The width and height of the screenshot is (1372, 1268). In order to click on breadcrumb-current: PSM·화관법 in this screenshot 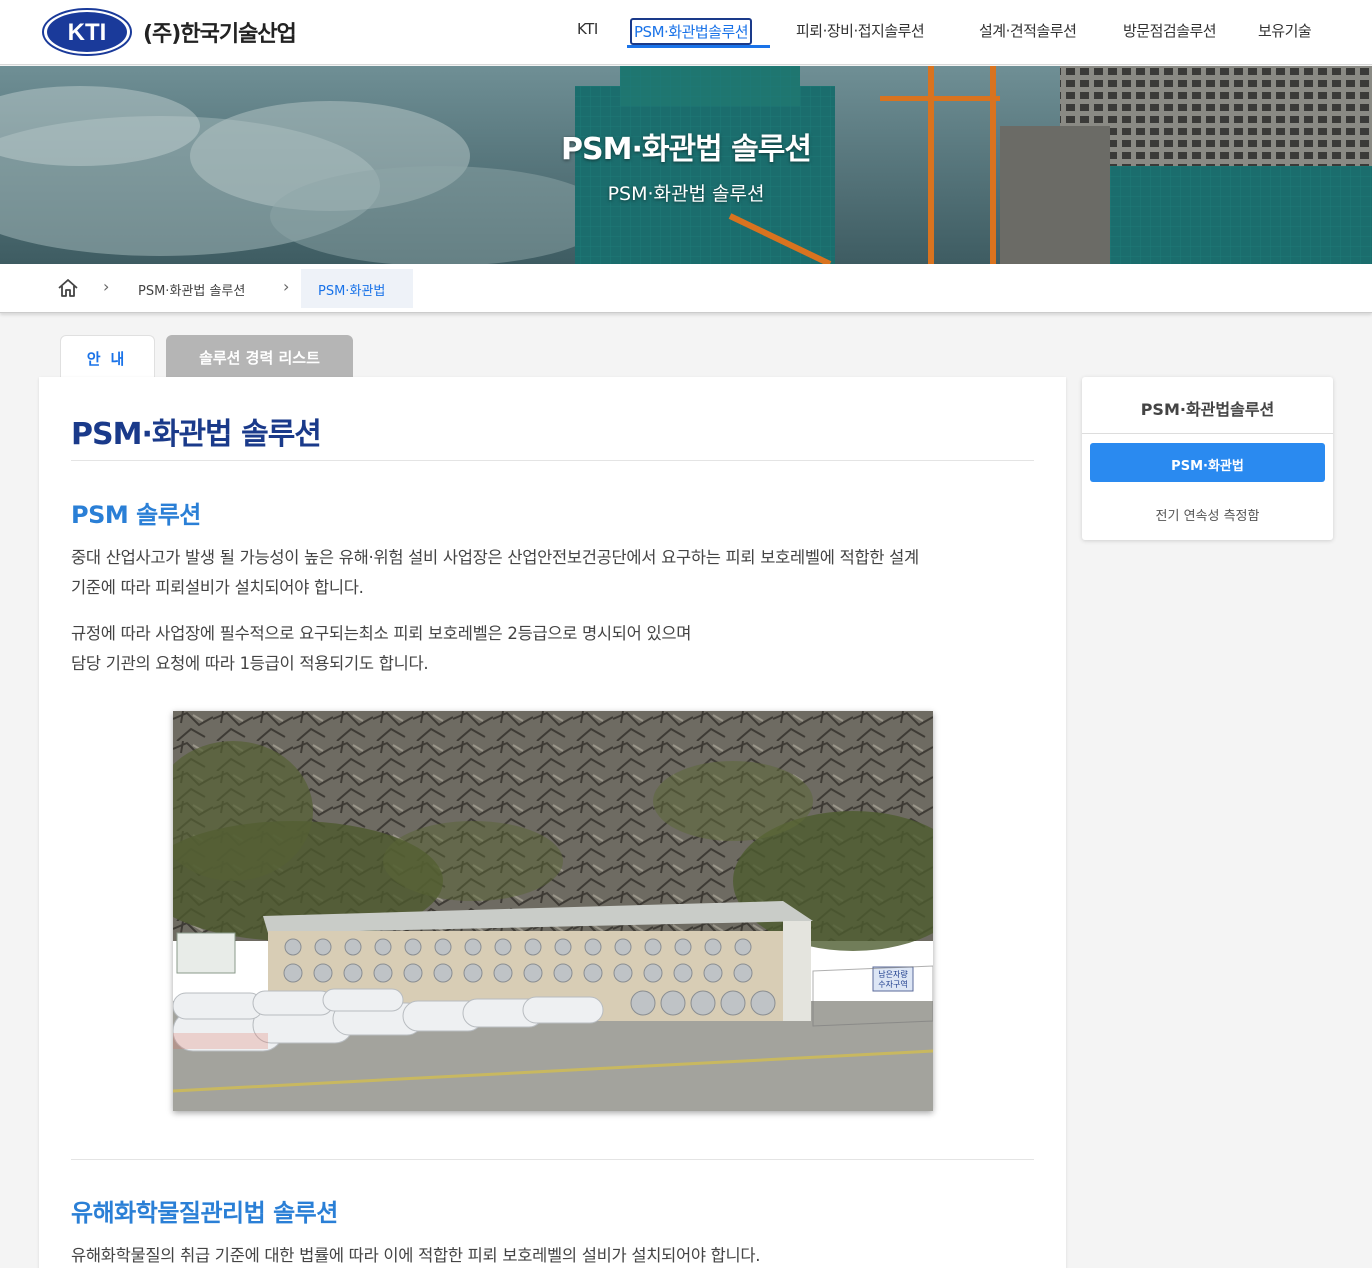, I will do `click(357, 288)`.